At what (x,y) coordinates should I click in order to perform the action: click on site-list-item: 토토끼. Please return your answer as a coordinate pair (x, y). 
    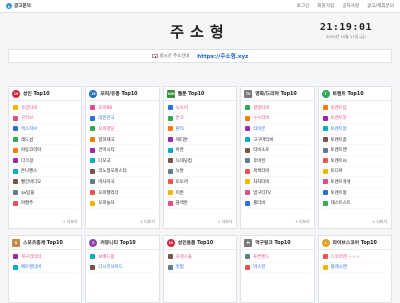
    Looking at the image, I should click on (200, 182).